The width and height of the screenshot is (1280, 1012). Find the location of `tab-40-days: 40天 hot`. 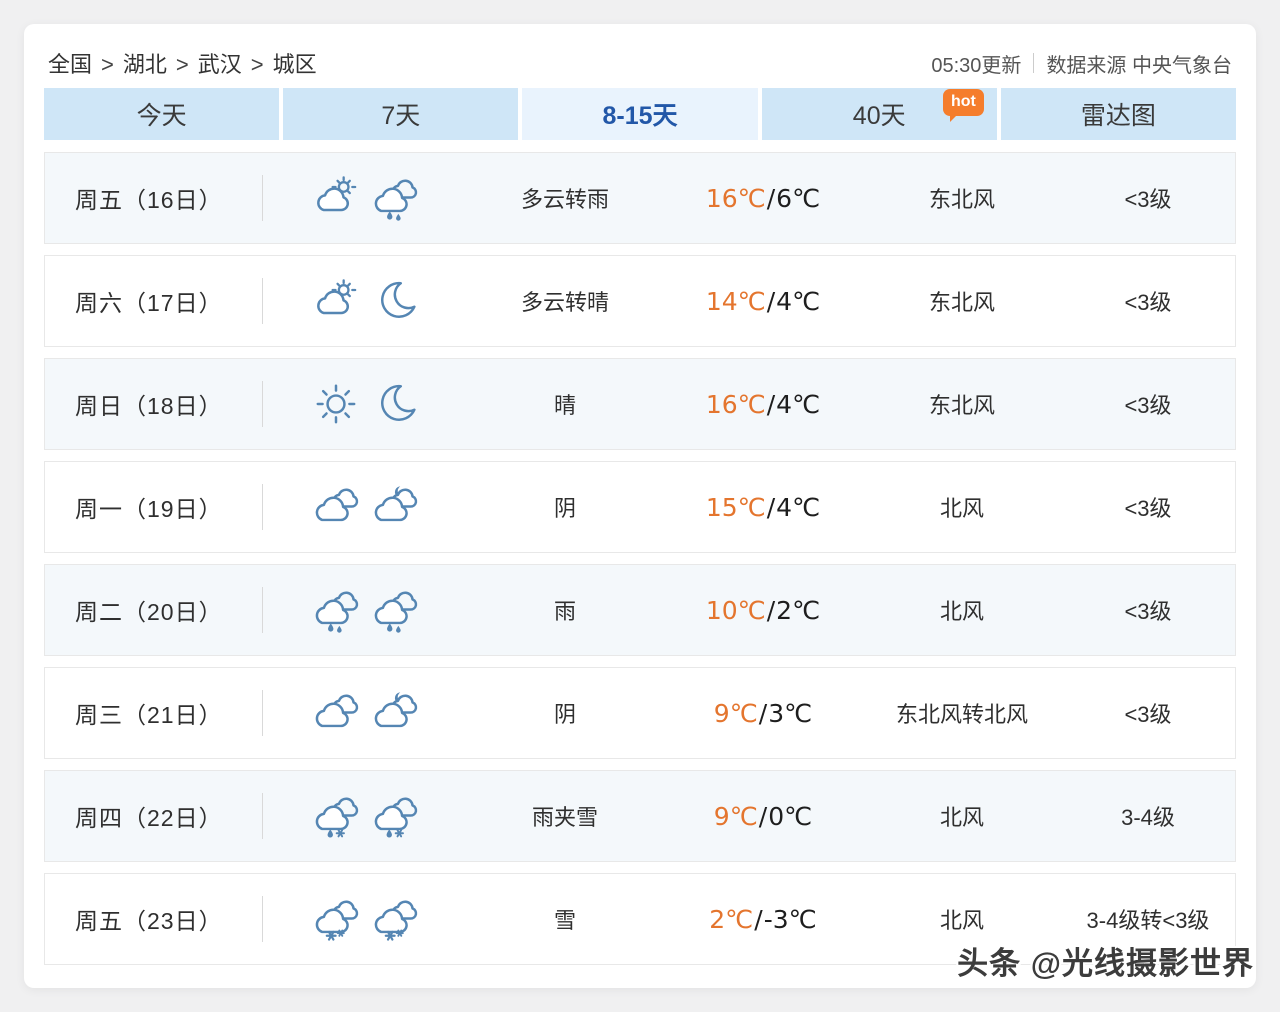

tab-40-days: 40天 hot is located at coordinates (879, 114).